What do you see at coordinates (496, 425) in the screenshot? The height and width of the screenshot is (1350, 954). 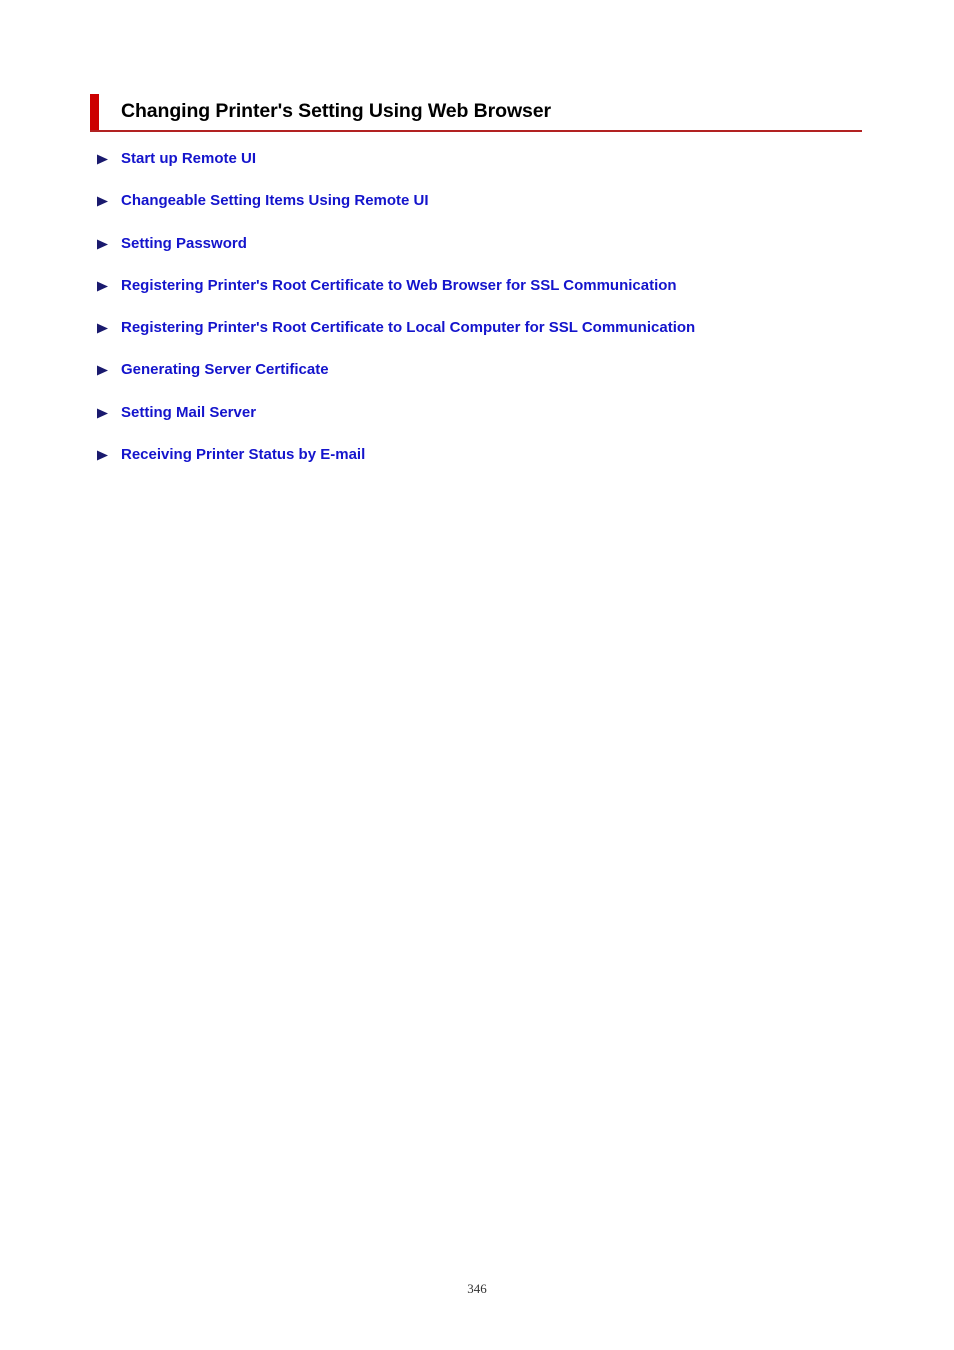 I see `list-item: Setting Mail Server` at bounding box center [496, 425].